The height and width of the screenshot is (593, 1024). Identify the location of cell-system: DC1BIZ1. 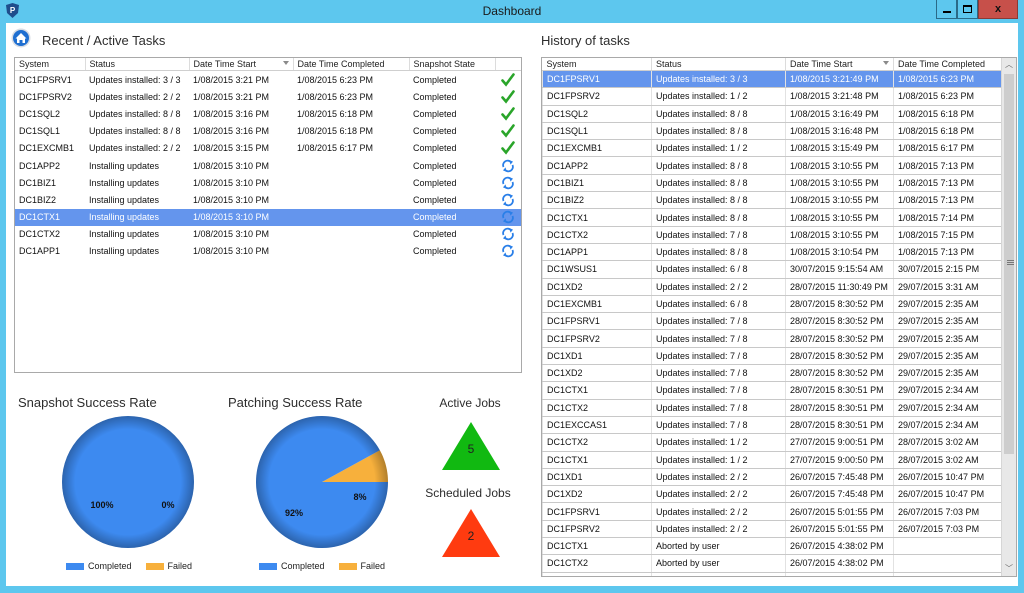
(597, 183).